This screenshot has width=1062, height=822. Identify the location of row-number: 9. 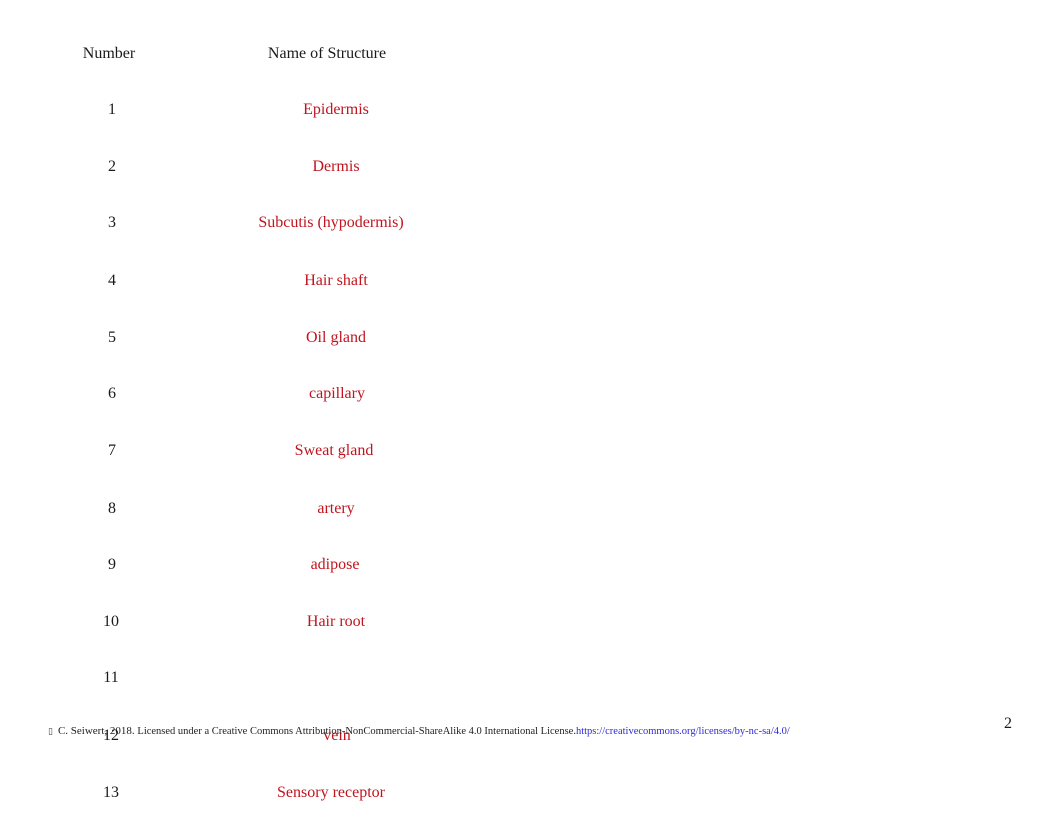
(112, 564).